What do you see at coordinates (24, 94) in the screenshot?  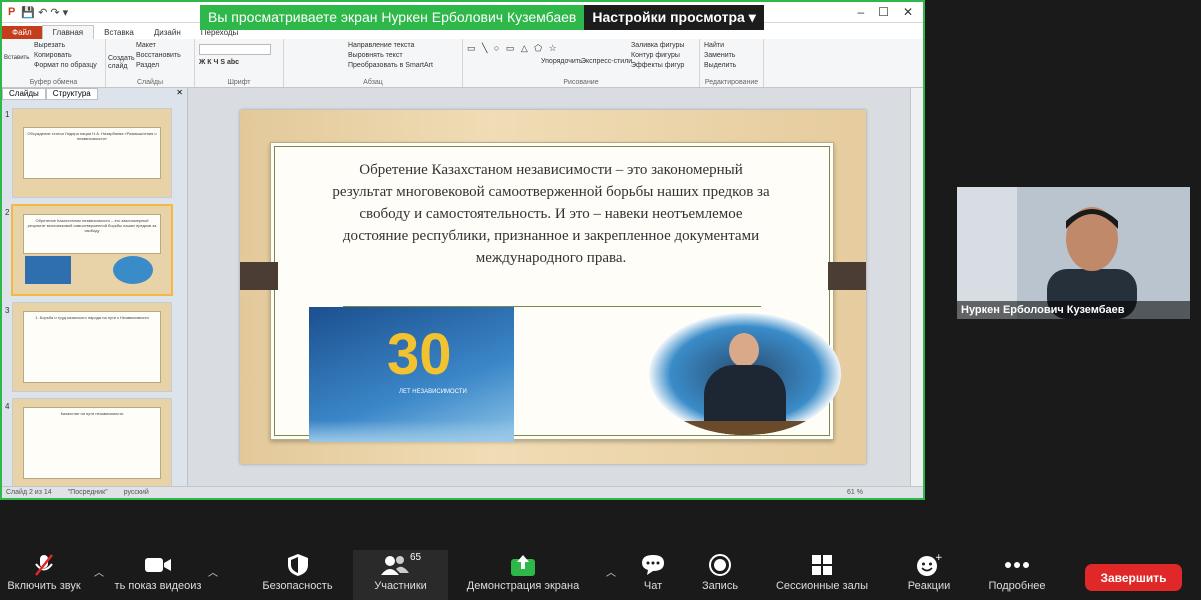 I see `tab-slides: Слайды` at bounding box center [24, 94].